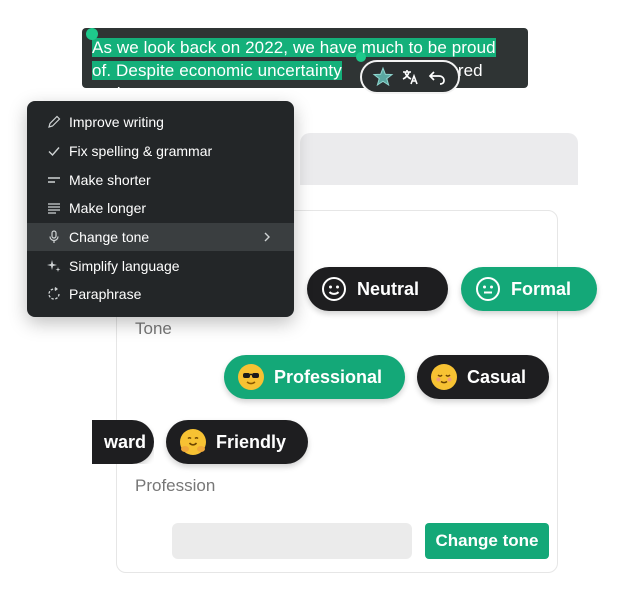  What do you see at coordinates (334, 289) in the screenshot?
I see `neutral-face-icon` at bounding box center [334, 289].